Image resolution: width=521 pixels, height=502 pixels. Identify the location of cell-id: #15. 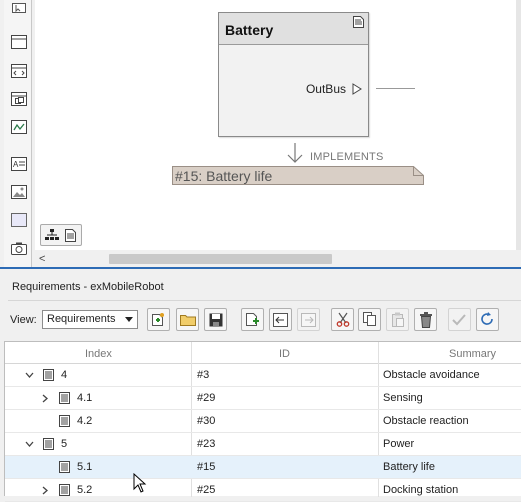
(206, 467).